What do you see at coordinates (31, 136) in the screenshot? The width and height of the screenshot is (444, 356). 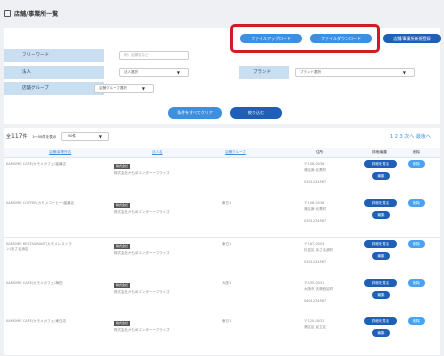 I see `result-count: 全117件 1〜50件を表示` at bounding box center [31, 136].